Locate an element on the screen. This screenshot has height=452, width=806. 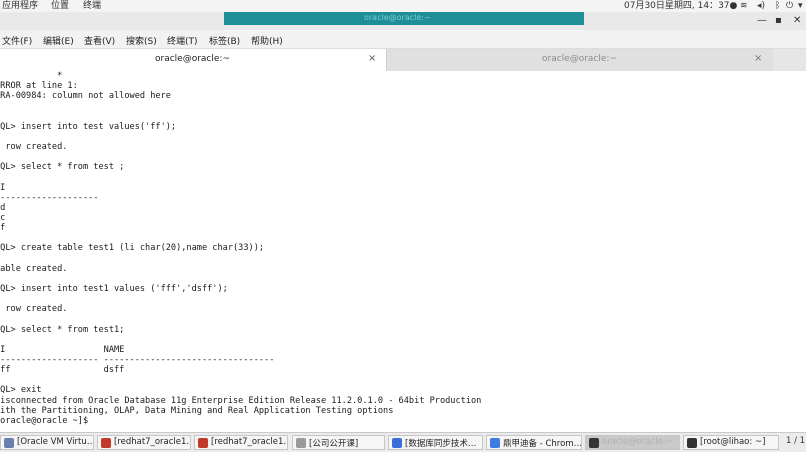
chevron-down-icon: ▾ is located at coordinates (800, 6).